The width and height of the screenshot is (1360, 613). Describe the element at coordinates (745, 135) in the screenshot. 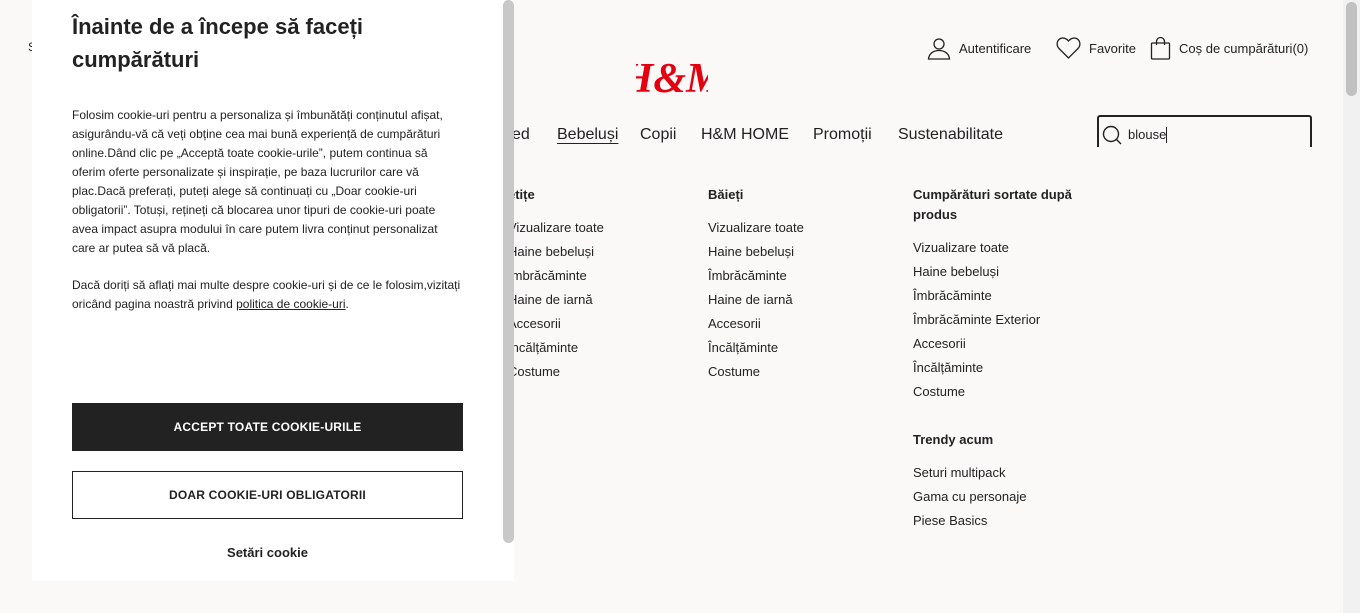

I see `nav-item-hm-home: H&M HOME` at that location.